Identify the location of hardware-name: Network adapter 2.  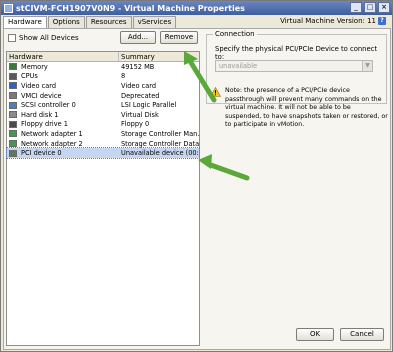
(52, 143).